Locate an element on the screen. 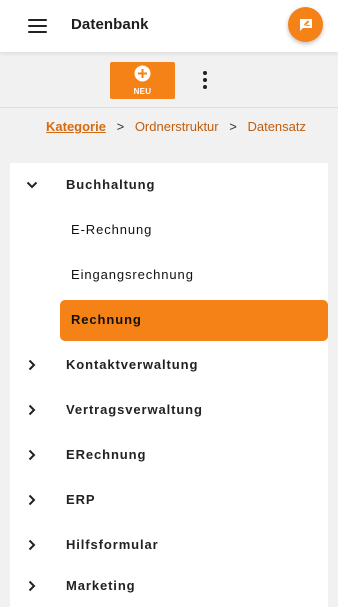 The height and width of the screenshot is (607, 338). tree-item-label: Marketing is located at coordinates (101, 585).